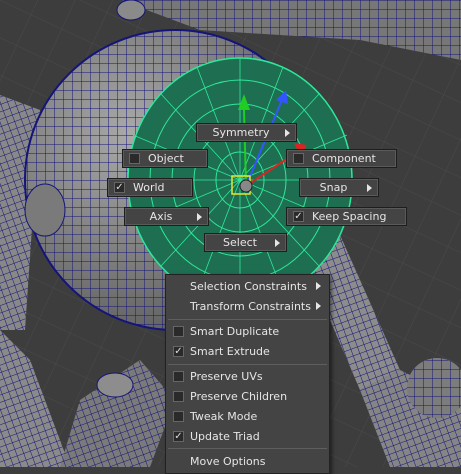 This screenshot has width=461, height=474. Describe the element at coordinates (241, 132) in the screenshot. I see `symmetry-label: Symmetry` at that location.